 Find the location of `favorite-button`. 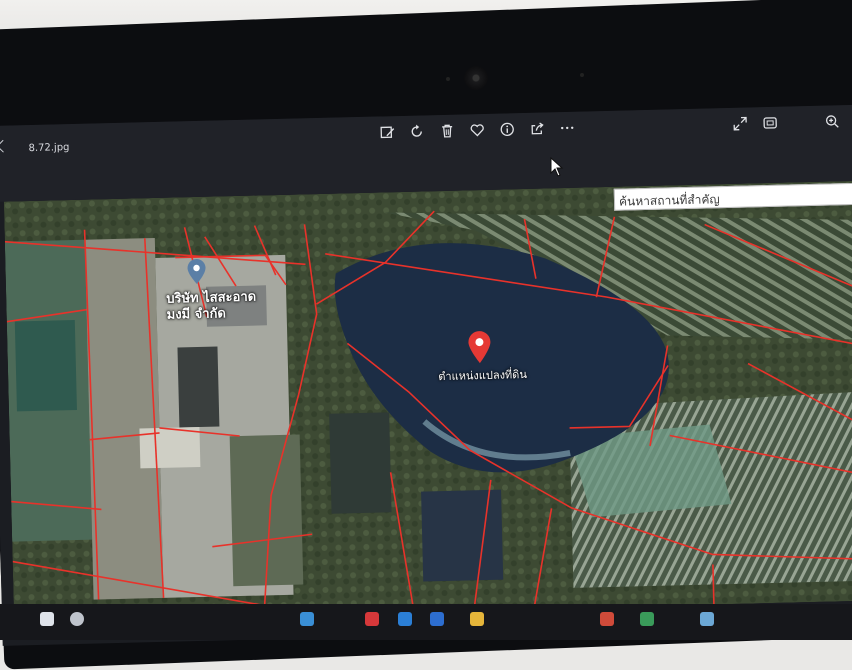

favorite-button is located at coordinates (477, 130).